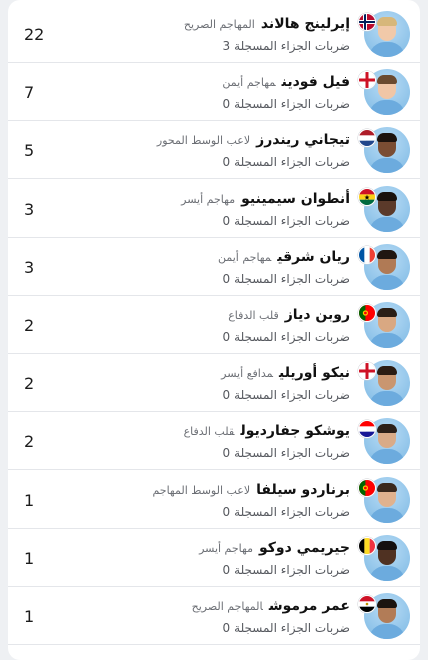 The width and height of the screenshot is (428, 660). Describe the element at coordinates (195, 373) in the screenshot. I see `player-title-line: نيكو أوريلي مدافع أيسر` at that location.